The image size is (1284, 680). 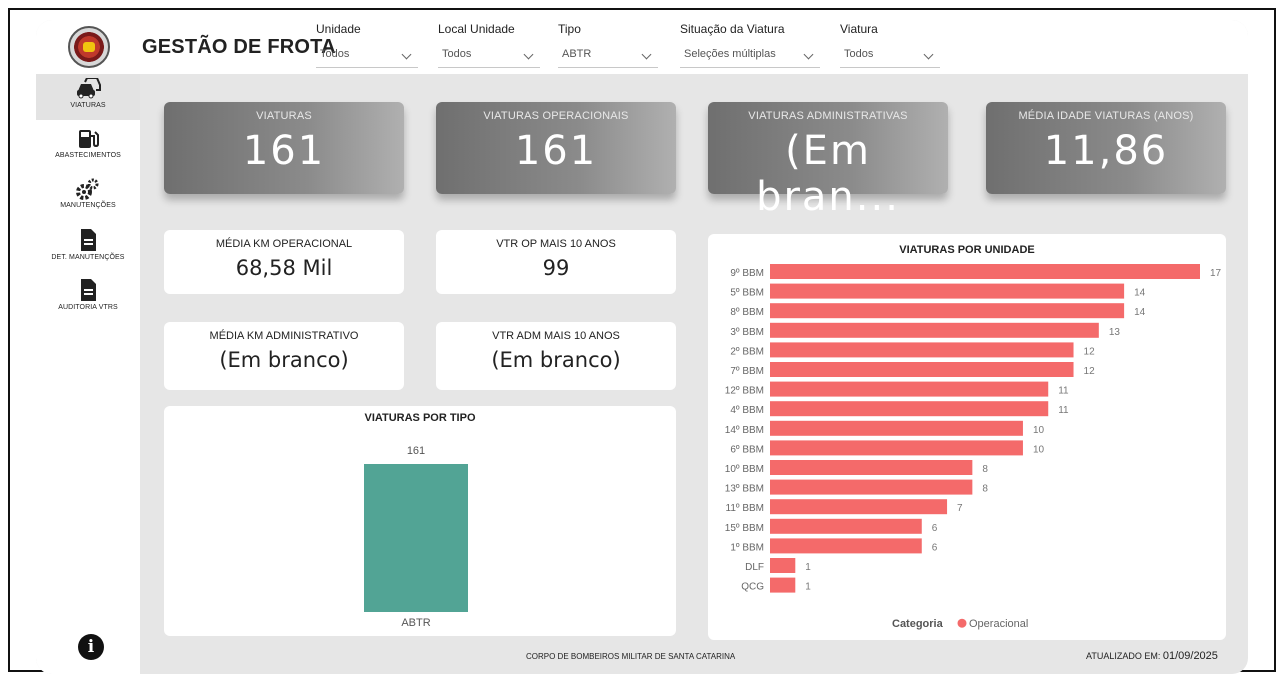 What do you see at coordinates (967, 250) in the screenshot?
I see `chart-title: VIATURAS POR UNIDADE` at bounding box center [967, 250].